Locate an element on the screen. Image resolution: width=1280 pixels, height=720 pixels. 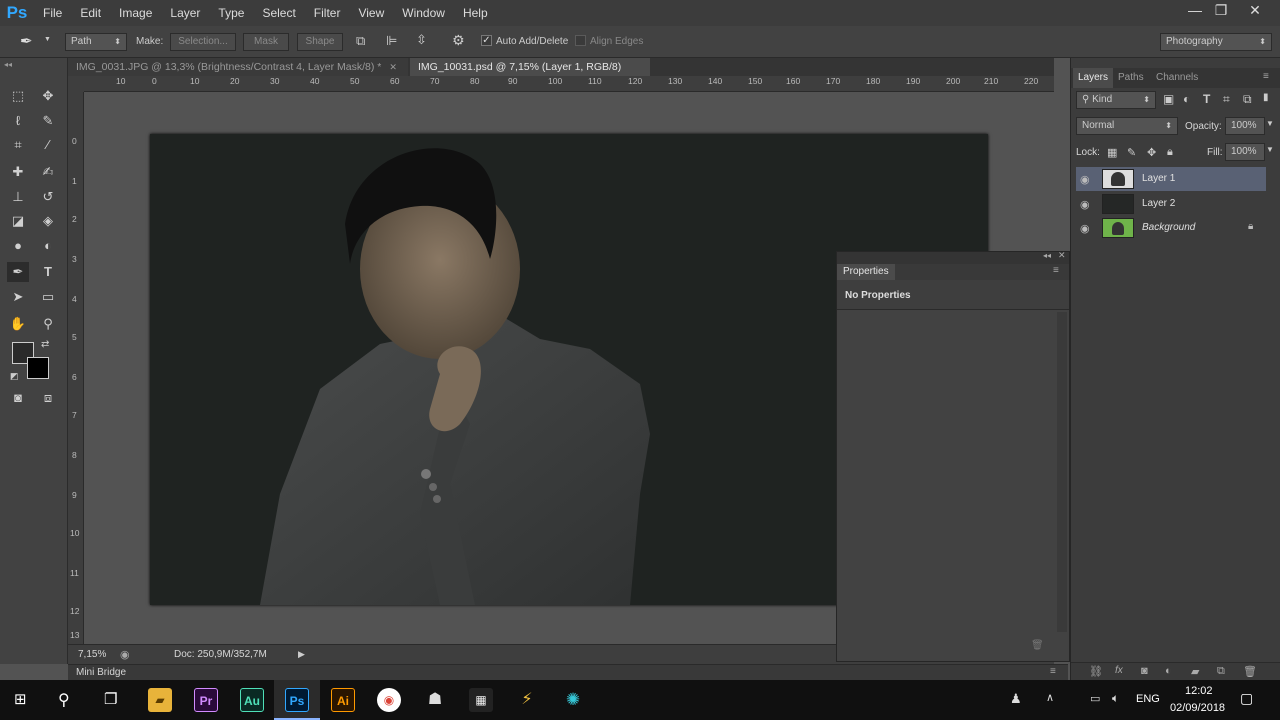
volume-icon: 🔈︎ is located at coordinates (1115, 698).